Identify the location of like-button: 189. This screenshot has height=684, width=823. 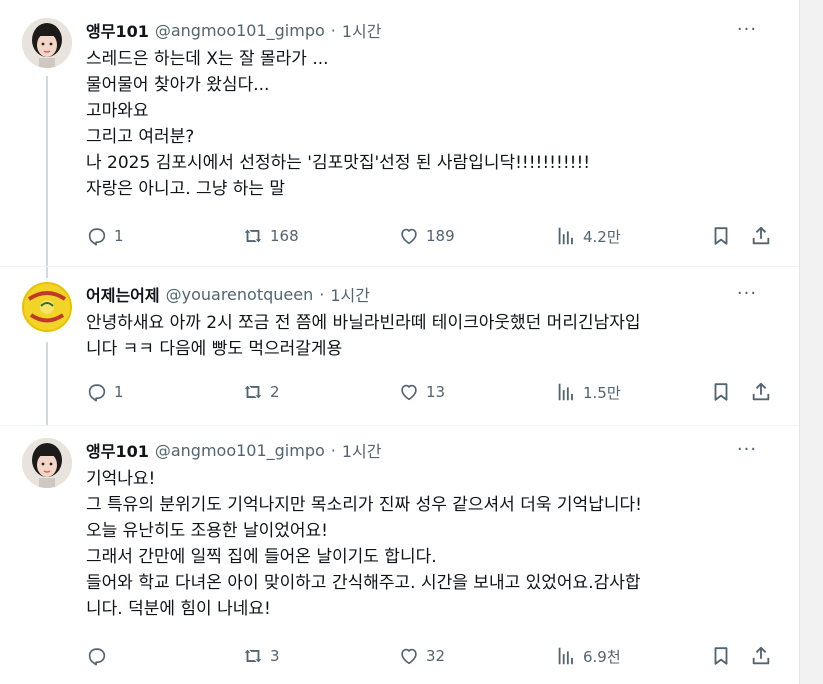
(426, 236).